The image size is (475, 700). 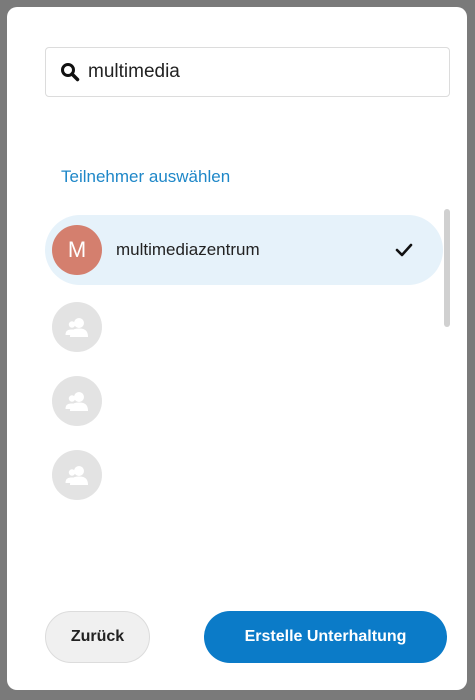 I want to click on avatar: M, so click(x=77, y=250).